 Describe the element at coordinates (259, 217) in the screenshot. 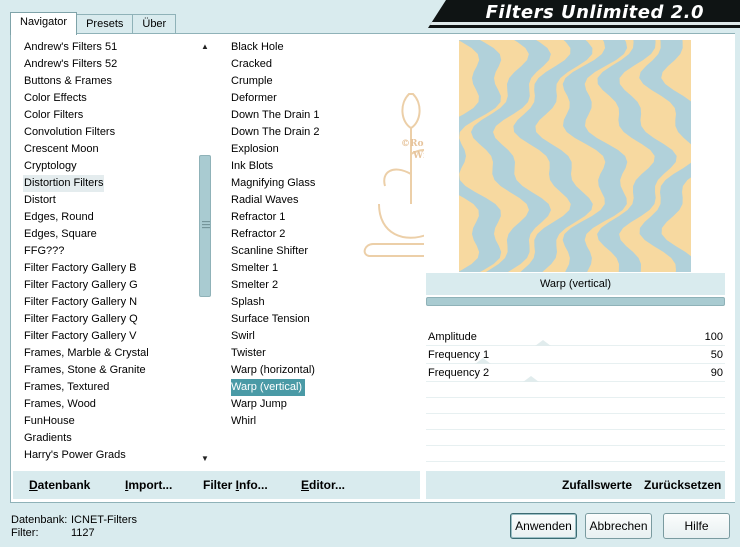

I see `filter-item: Refractor 1` at that location.